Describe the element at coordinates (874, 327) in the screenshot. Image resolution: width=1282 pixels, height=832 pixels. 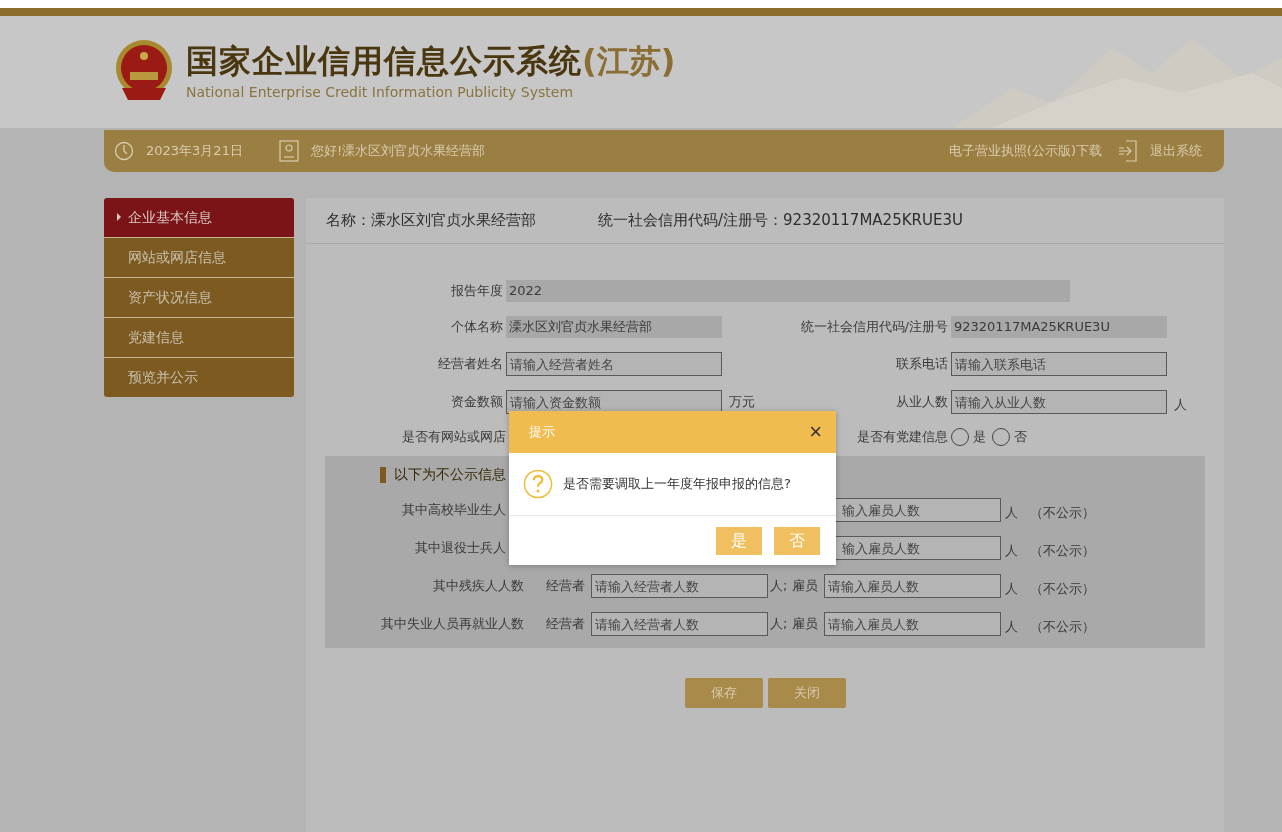
I see `field-label: 统一社会信用代码/注册号` at that location.